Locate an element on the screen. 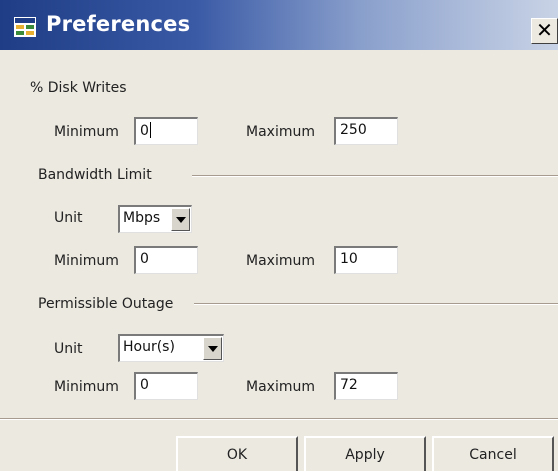 The image size is (558, 471). outage-heading: Permissible Outage is located at coordinates (106, 304).